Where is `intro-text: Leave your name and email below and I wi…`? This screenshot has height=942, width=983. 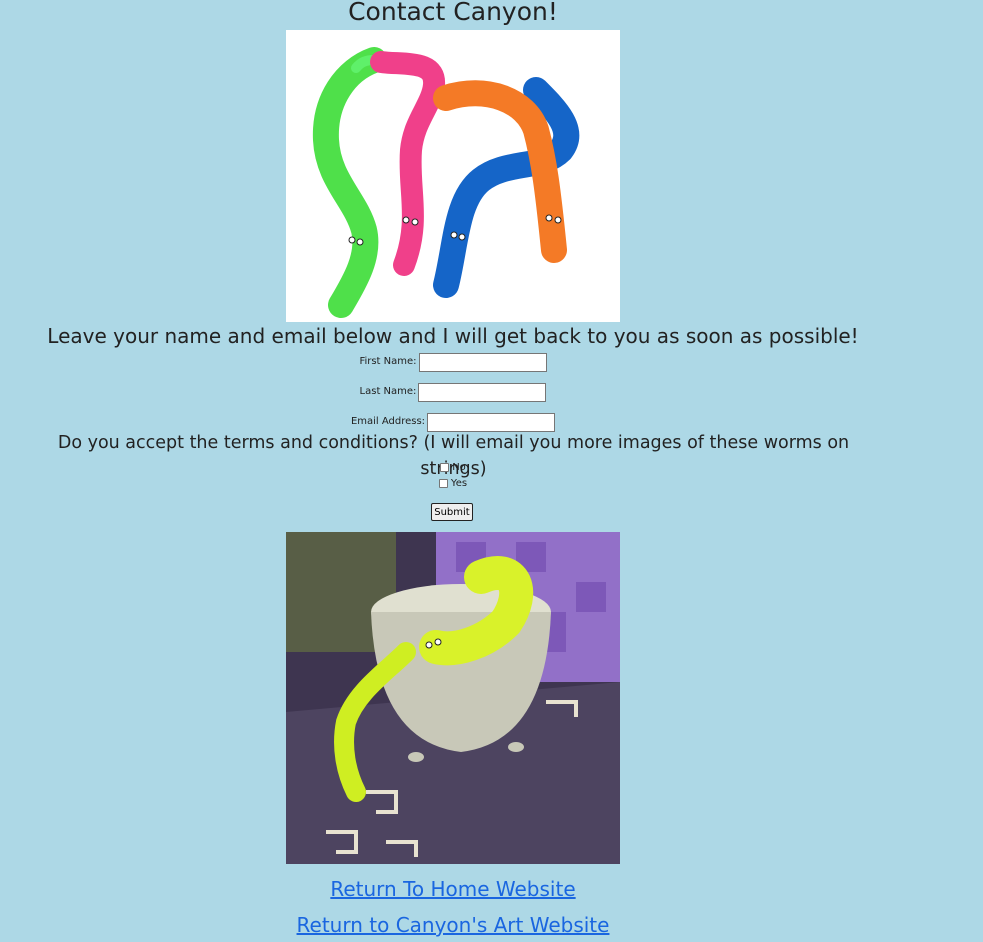
intro-text: Leave your name and email below and I wi… is located at coordinates (453, 336).